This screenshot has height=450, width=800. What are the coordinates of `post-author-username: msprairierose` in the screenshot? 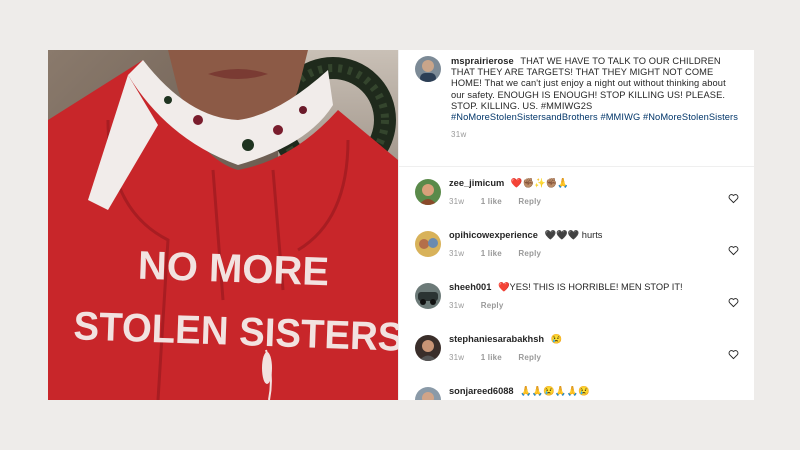 It's located at (482, 61).